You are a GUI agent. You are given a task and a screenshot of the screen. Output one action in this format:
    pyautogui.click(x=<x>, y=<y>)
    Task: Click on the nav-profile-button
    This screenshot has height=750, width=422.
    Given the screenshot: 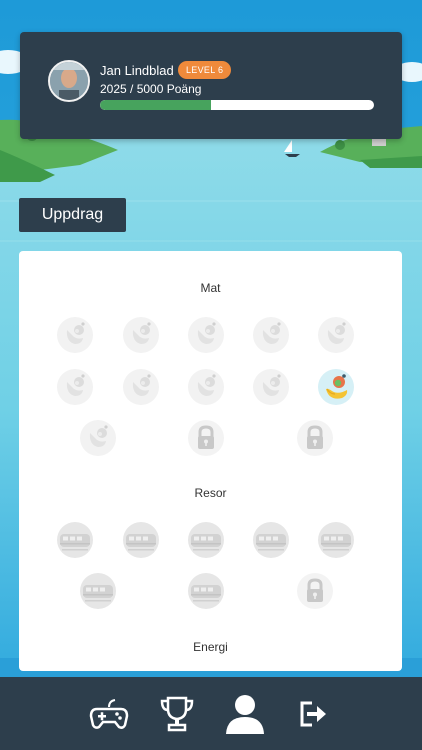 What is the action you would take?
    pyautogui.click(x=245, y=713)
    